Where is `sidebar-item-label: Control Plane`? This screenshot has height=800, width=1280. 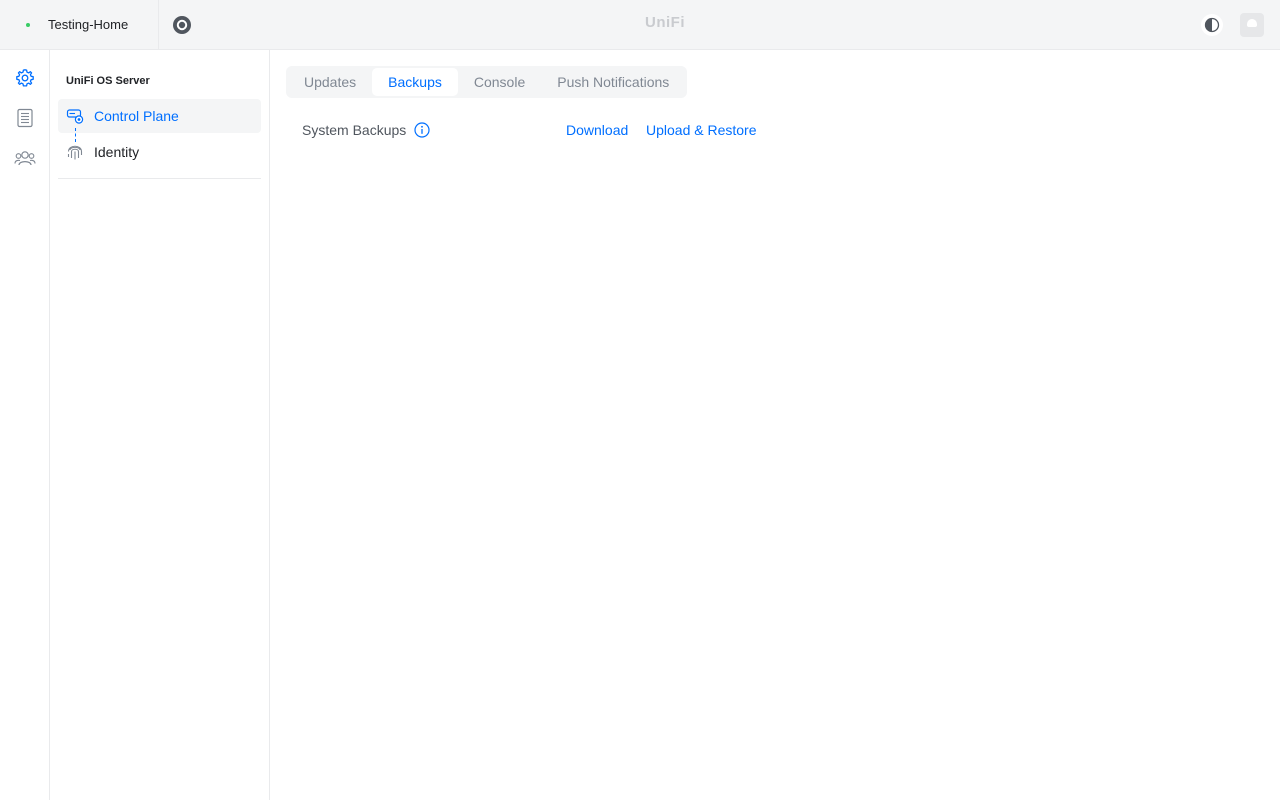 sidebar-item-label: Control Plane is located at coordinates (136, 116).